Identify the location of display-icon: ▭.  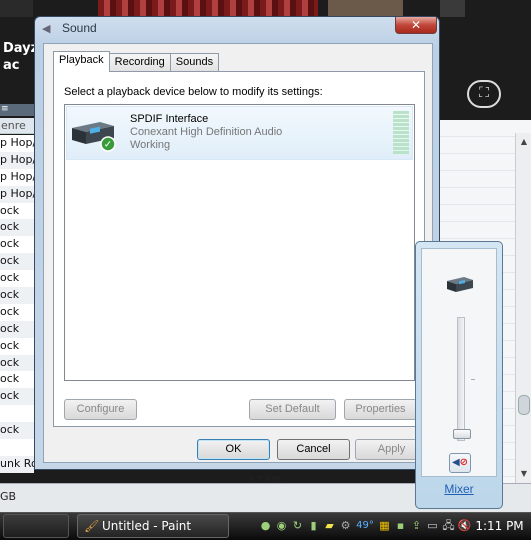
(432, 526).